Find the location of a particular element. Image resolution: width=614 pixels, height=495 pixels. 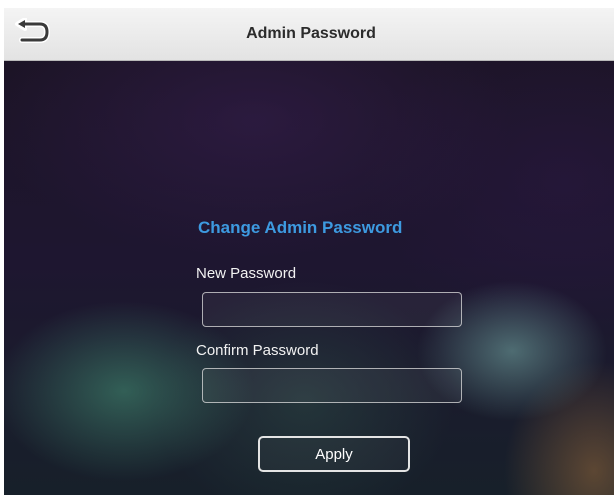

apply-button: Apply is located at coordinates (334, 454).